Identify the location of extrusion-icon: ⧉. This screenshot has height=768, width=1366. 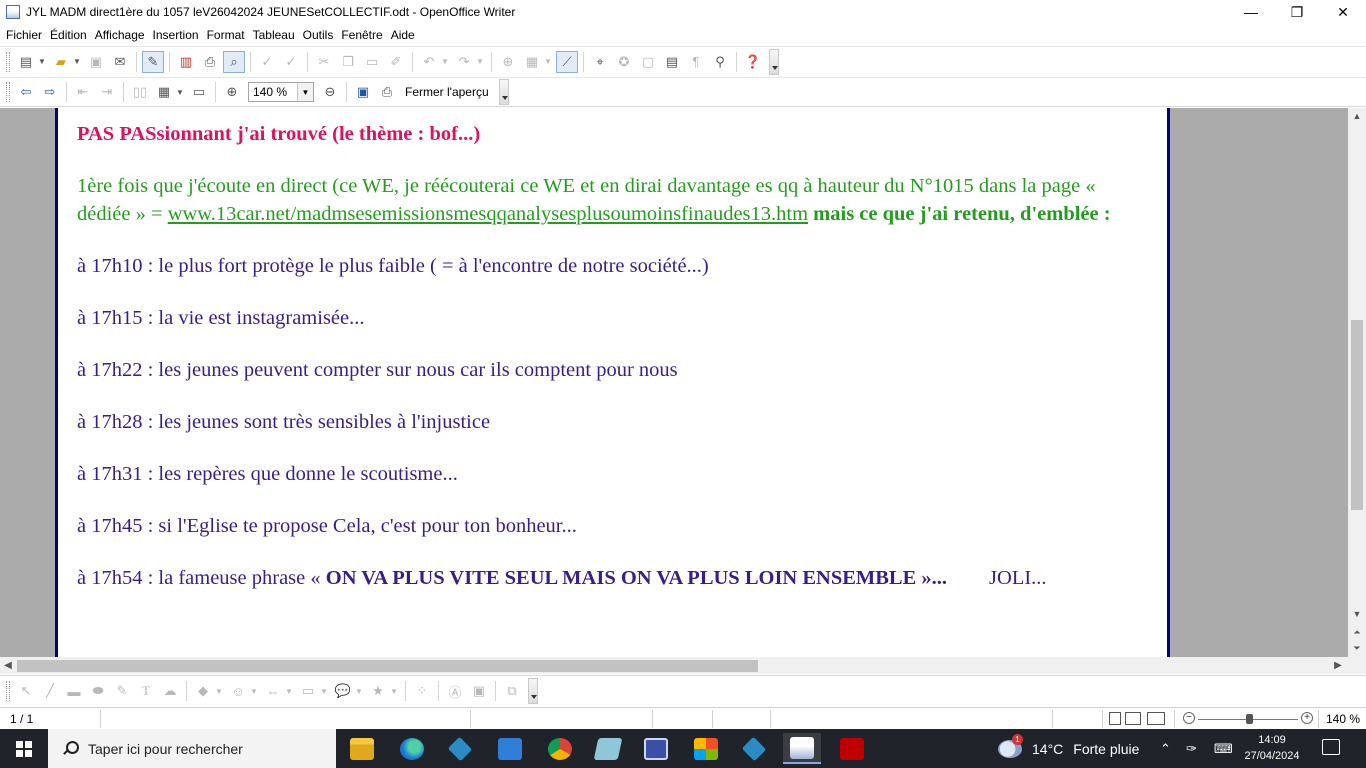
(512, 691).